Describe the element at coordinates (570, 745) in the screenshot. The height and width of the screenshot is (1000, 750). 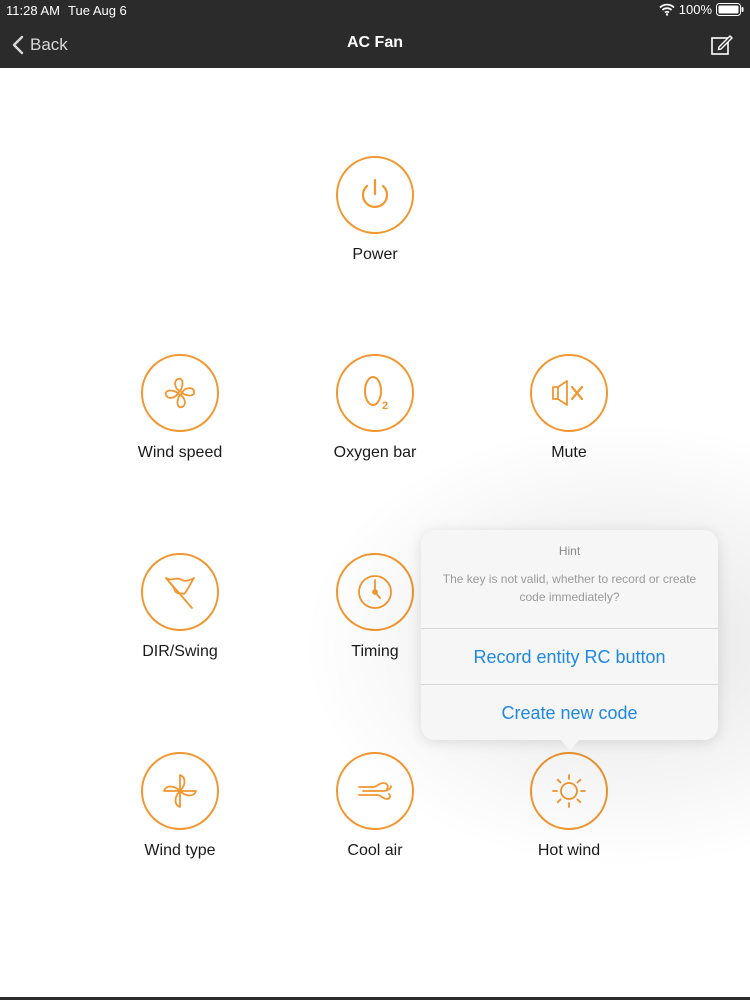
I see `popover-arrow` at that location.